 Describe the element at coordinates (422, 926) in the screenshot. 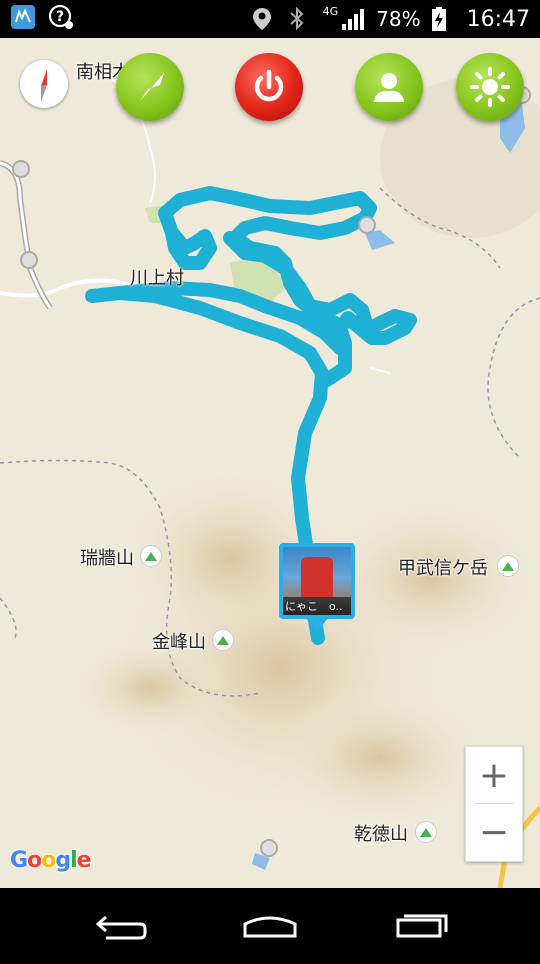

I see `recents-icon` at that location.